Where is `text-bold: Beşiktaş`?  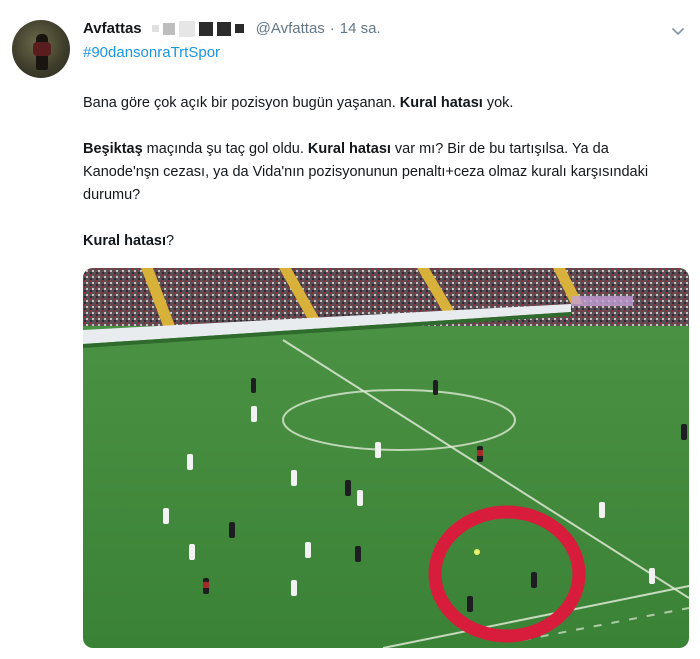
text-bold: Beşiktaş is located at coordinates (113, 149).